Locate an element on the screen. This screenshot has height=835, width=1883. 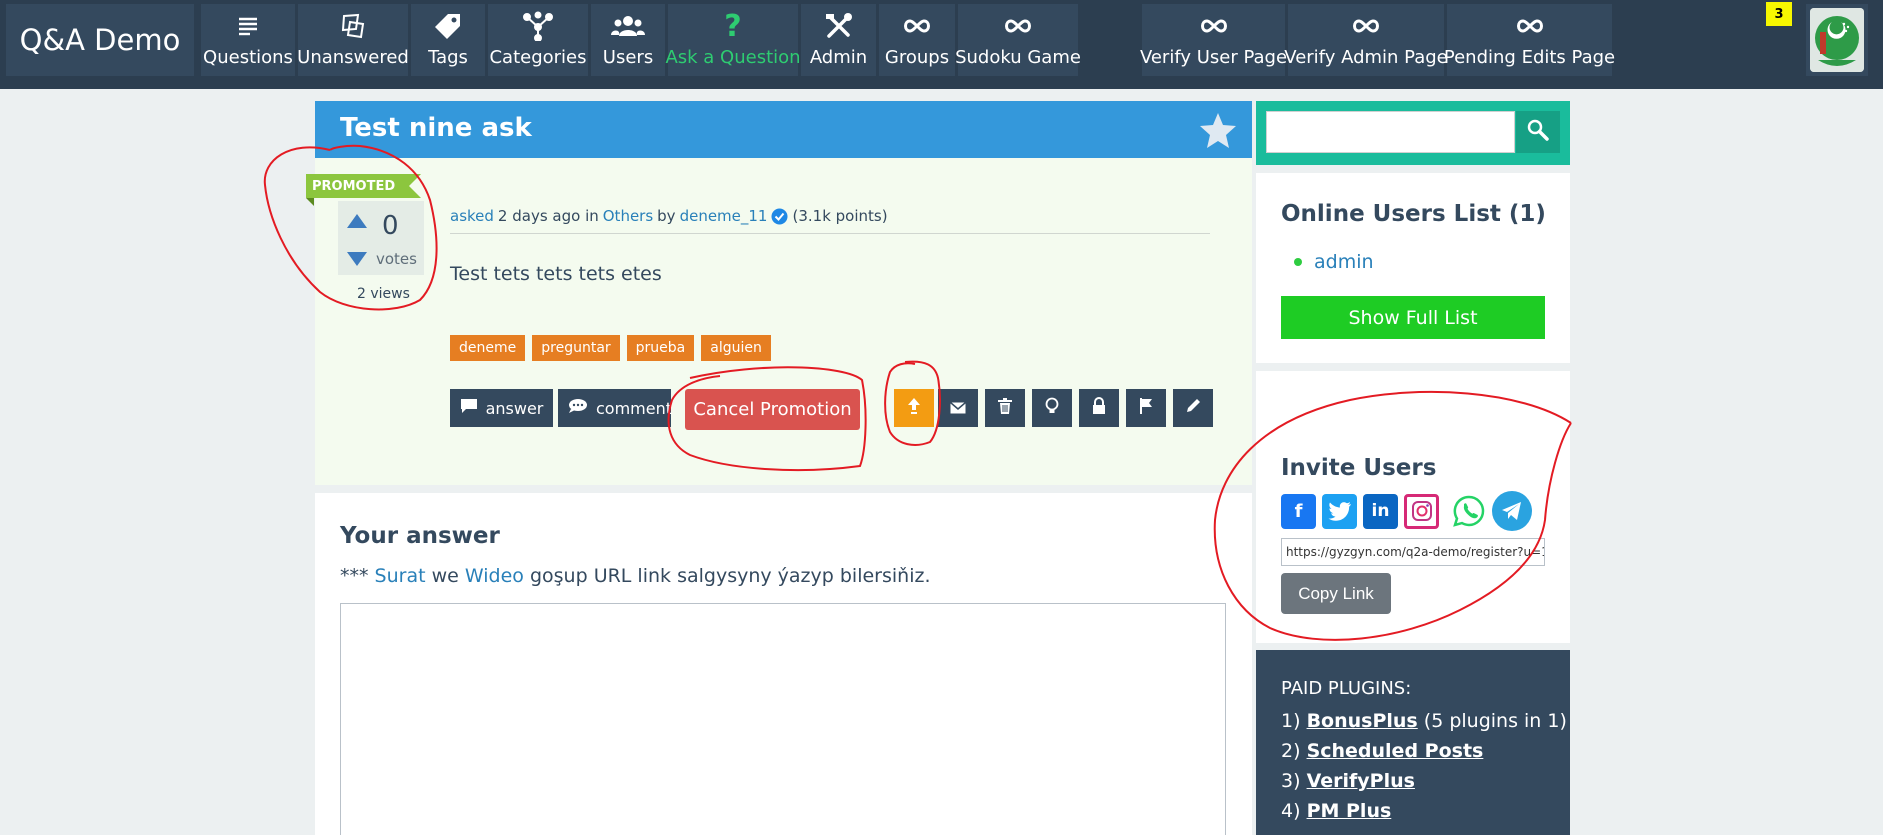
search-icon is located at coordinates (1538, 132).